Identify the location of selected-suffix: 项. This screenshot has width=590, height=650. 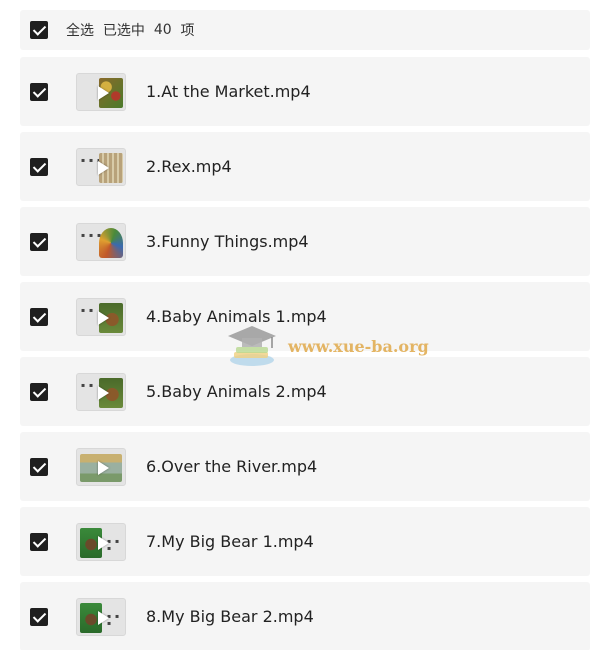
(187, 31).